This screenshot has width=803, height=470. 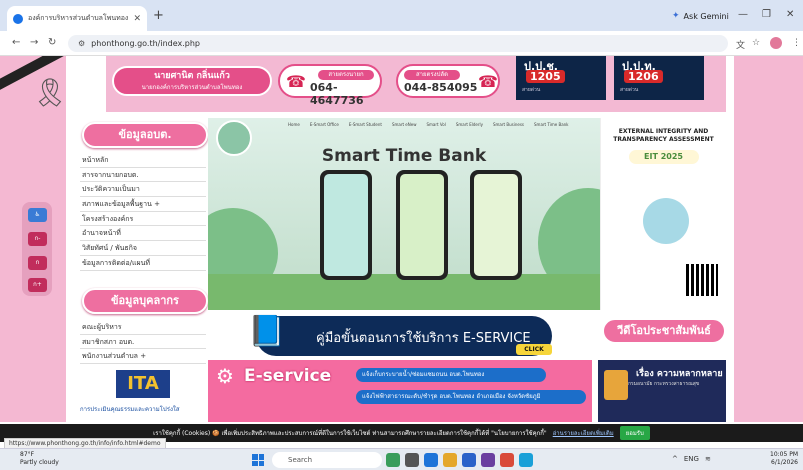 I want to click on font-size-panel: ♿ ก- ก ก+, so click(x=37, y=249).